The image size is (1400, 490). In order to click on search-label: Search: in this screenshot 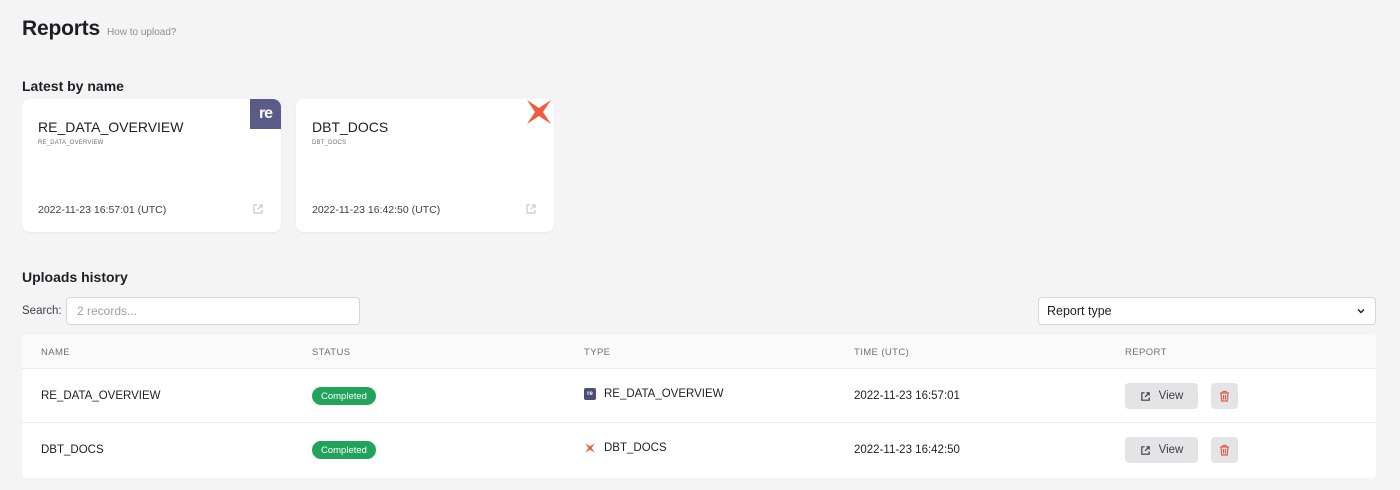, I will do `click(42, 311)`.